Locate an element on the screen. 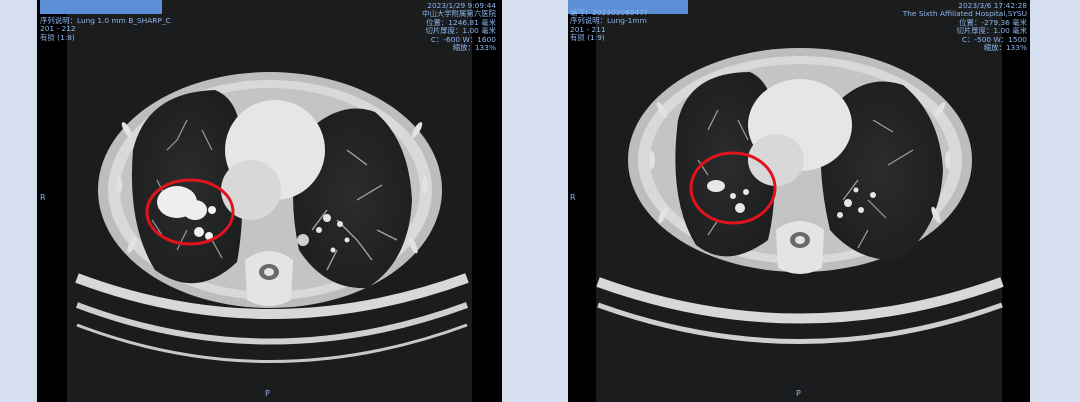 This screenshot has height=402, width=1080. left-zoom-text: 缩放：133% is located at coordinates (474, 48).